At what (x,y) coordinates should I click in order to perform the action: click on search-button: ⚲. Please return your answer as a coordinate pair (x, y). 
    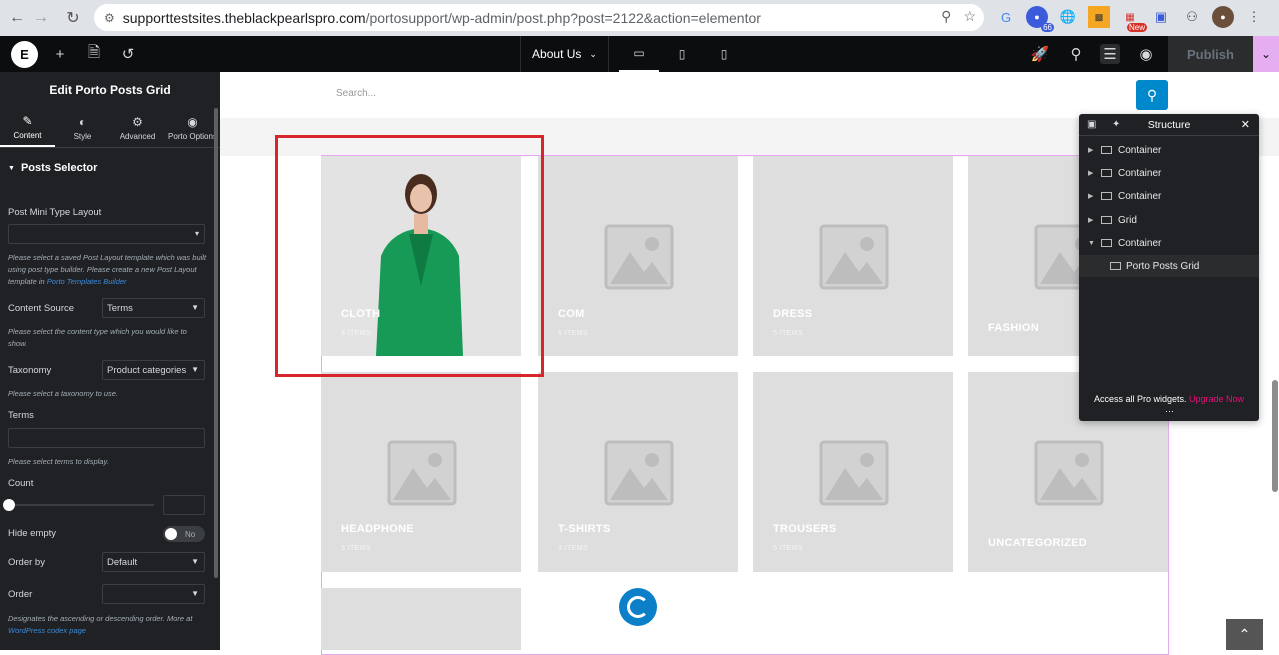
    Looking at the image, I should click on (1152, 95).